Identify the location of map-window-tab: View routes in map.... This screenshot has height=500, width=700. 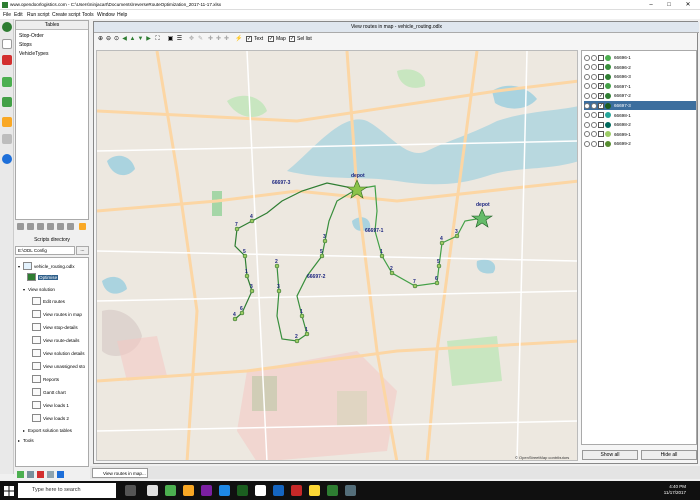
(120, 473).